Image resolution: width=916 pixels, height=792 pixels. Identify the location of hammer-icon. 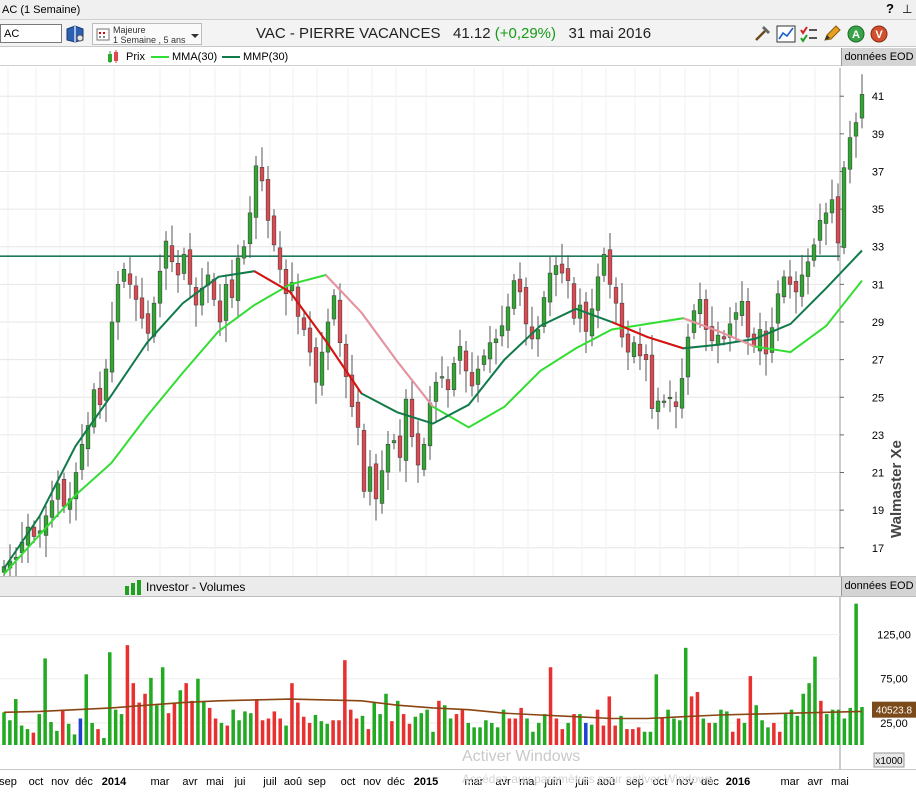
(763, 33).